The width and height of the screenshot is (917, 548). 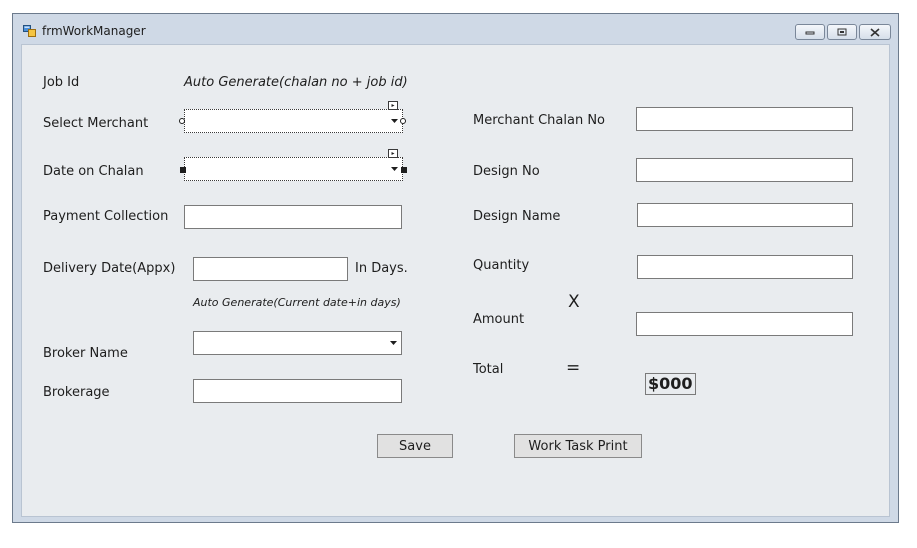 I want to click on design-name-input, so click(x=745, y=215).